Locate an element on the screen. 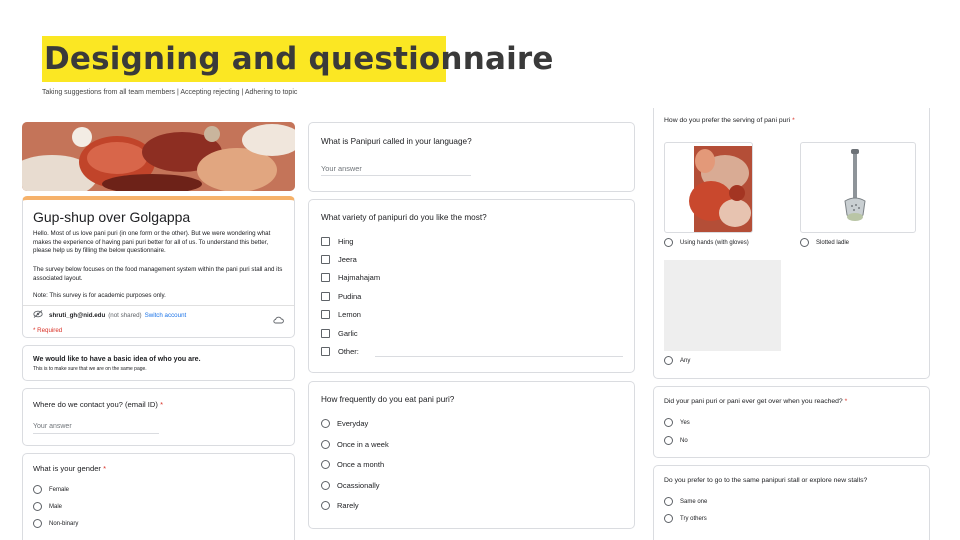 The width and height of the screenshot is (960, 540). checkbox-option-pudina: Pudina is located at coordinates (341, 296).